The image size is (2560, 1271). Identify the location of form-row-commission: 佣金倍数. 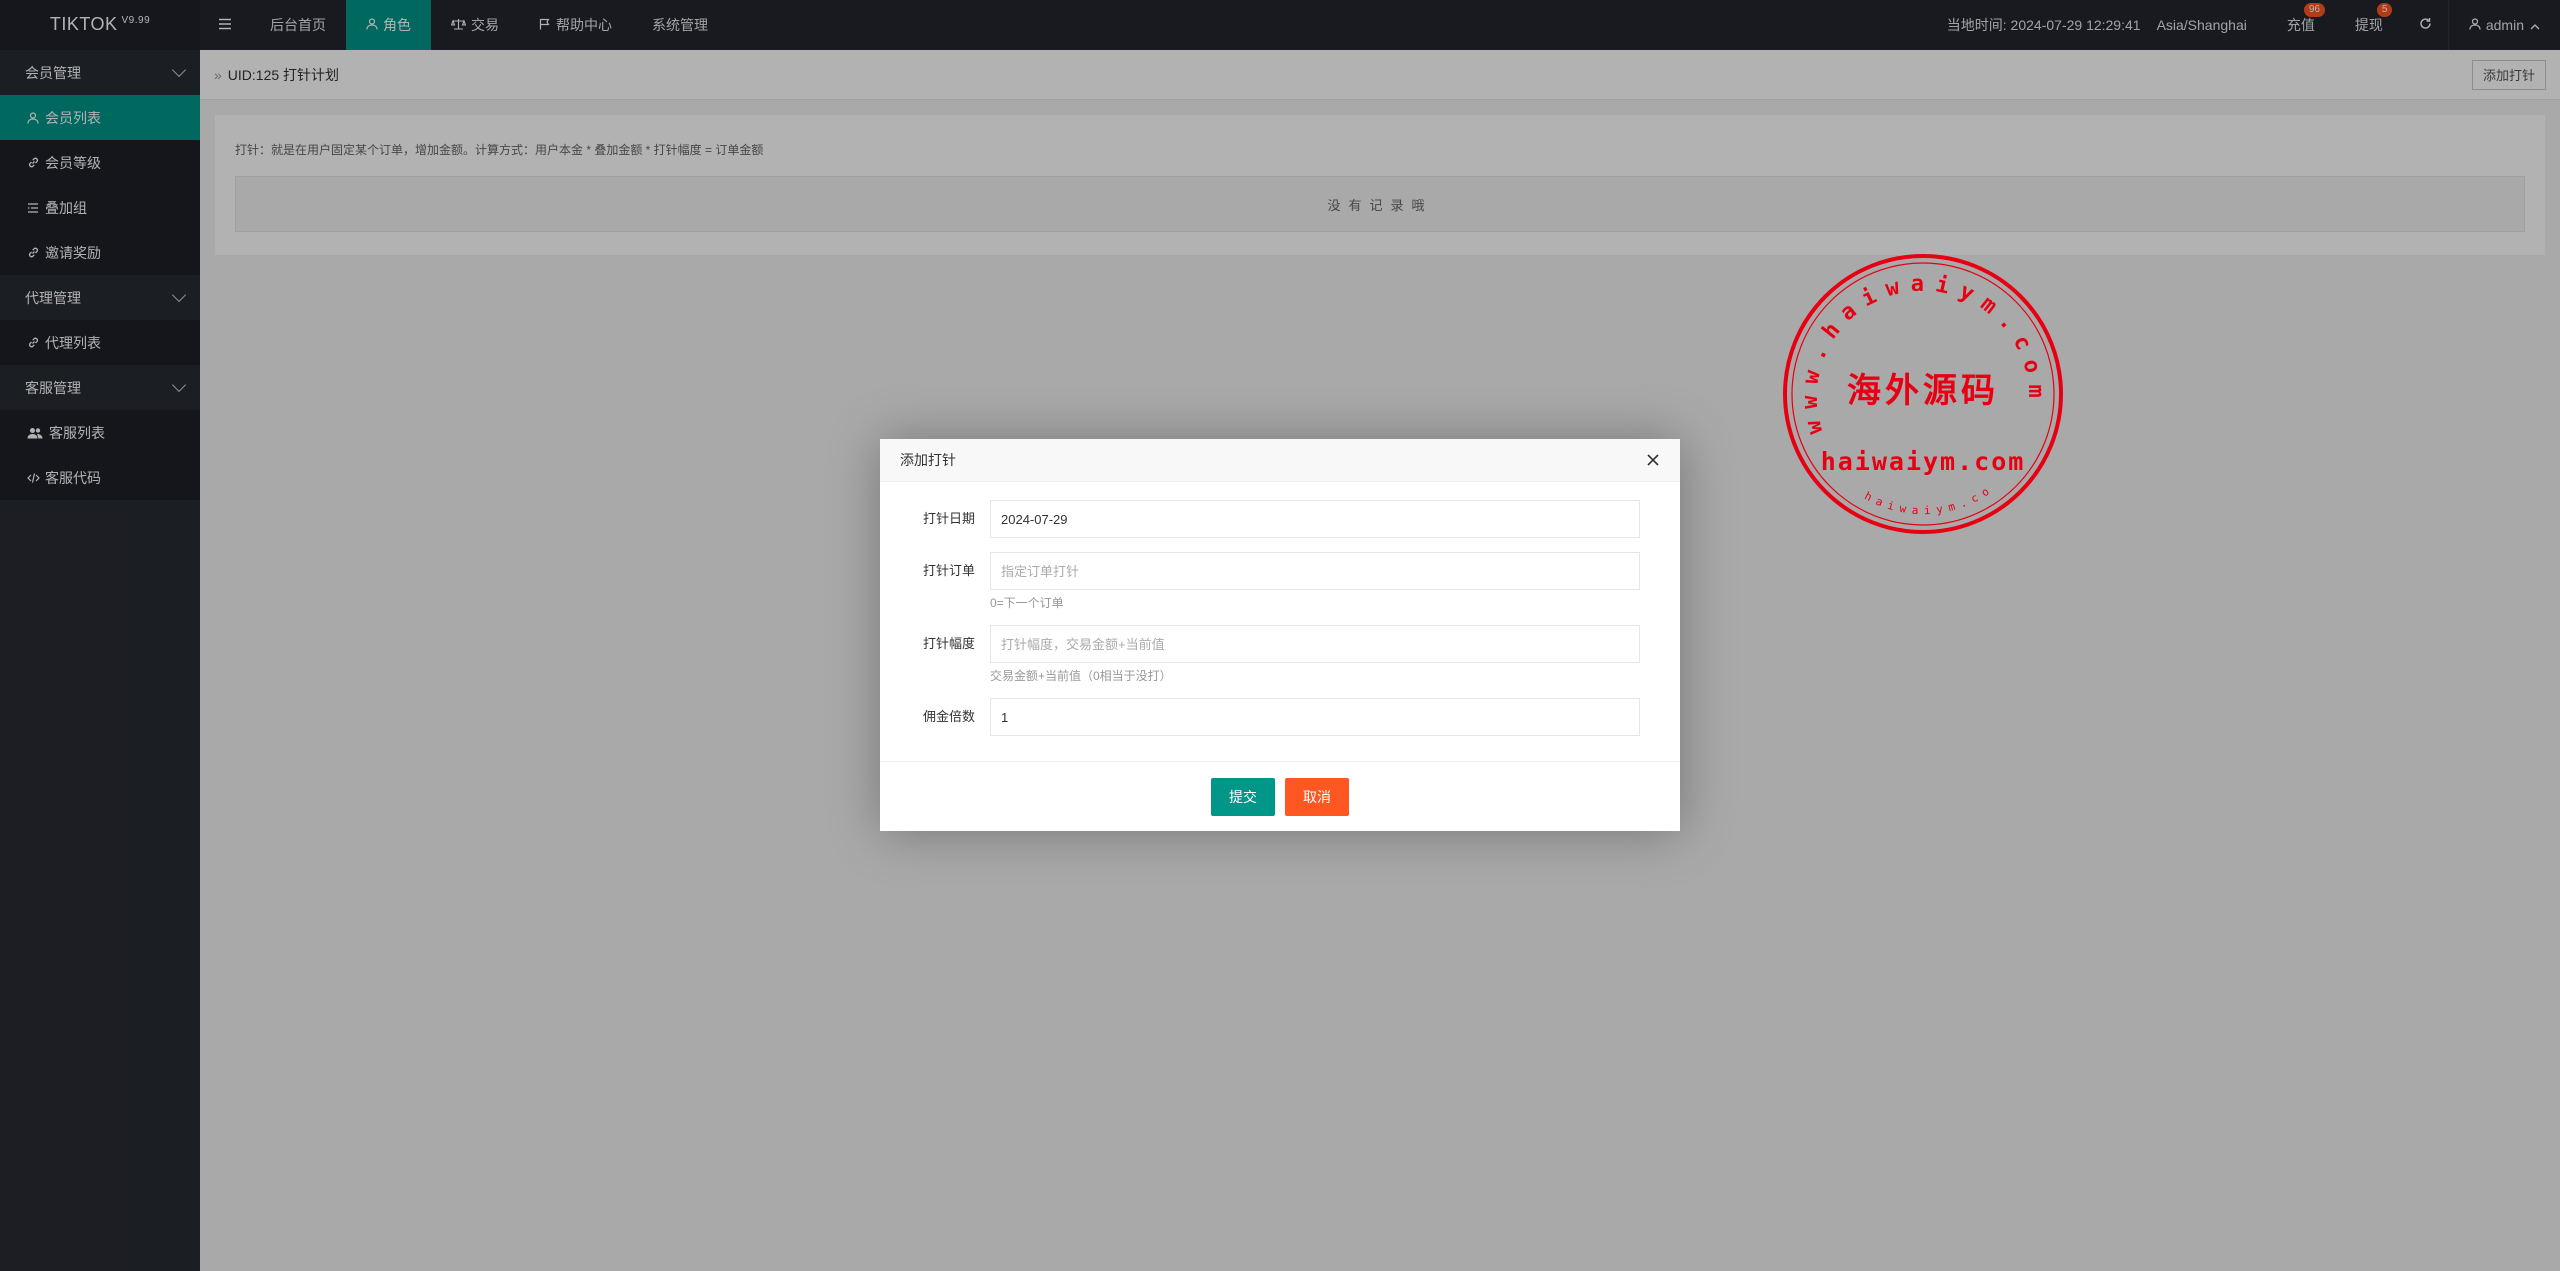
(1280, 717).